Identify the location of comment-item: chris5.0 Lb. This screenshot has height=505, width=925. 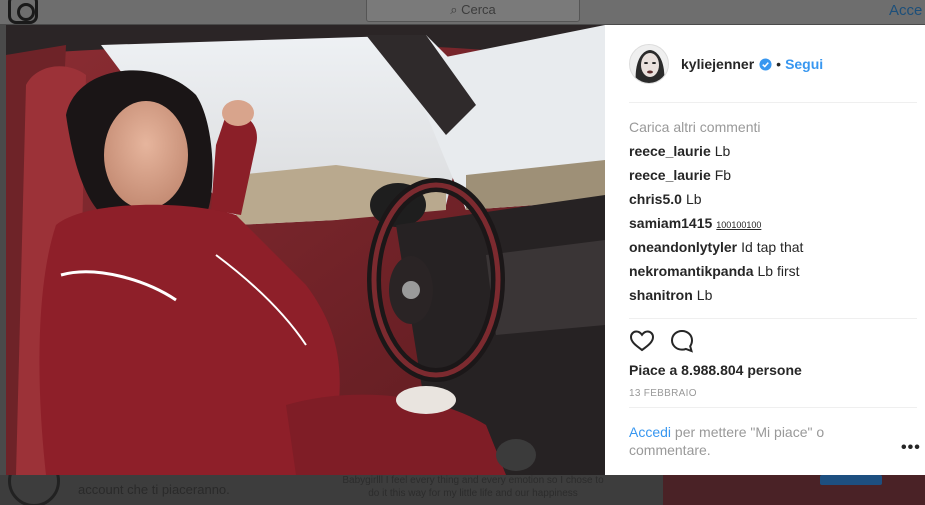
(773, 201).